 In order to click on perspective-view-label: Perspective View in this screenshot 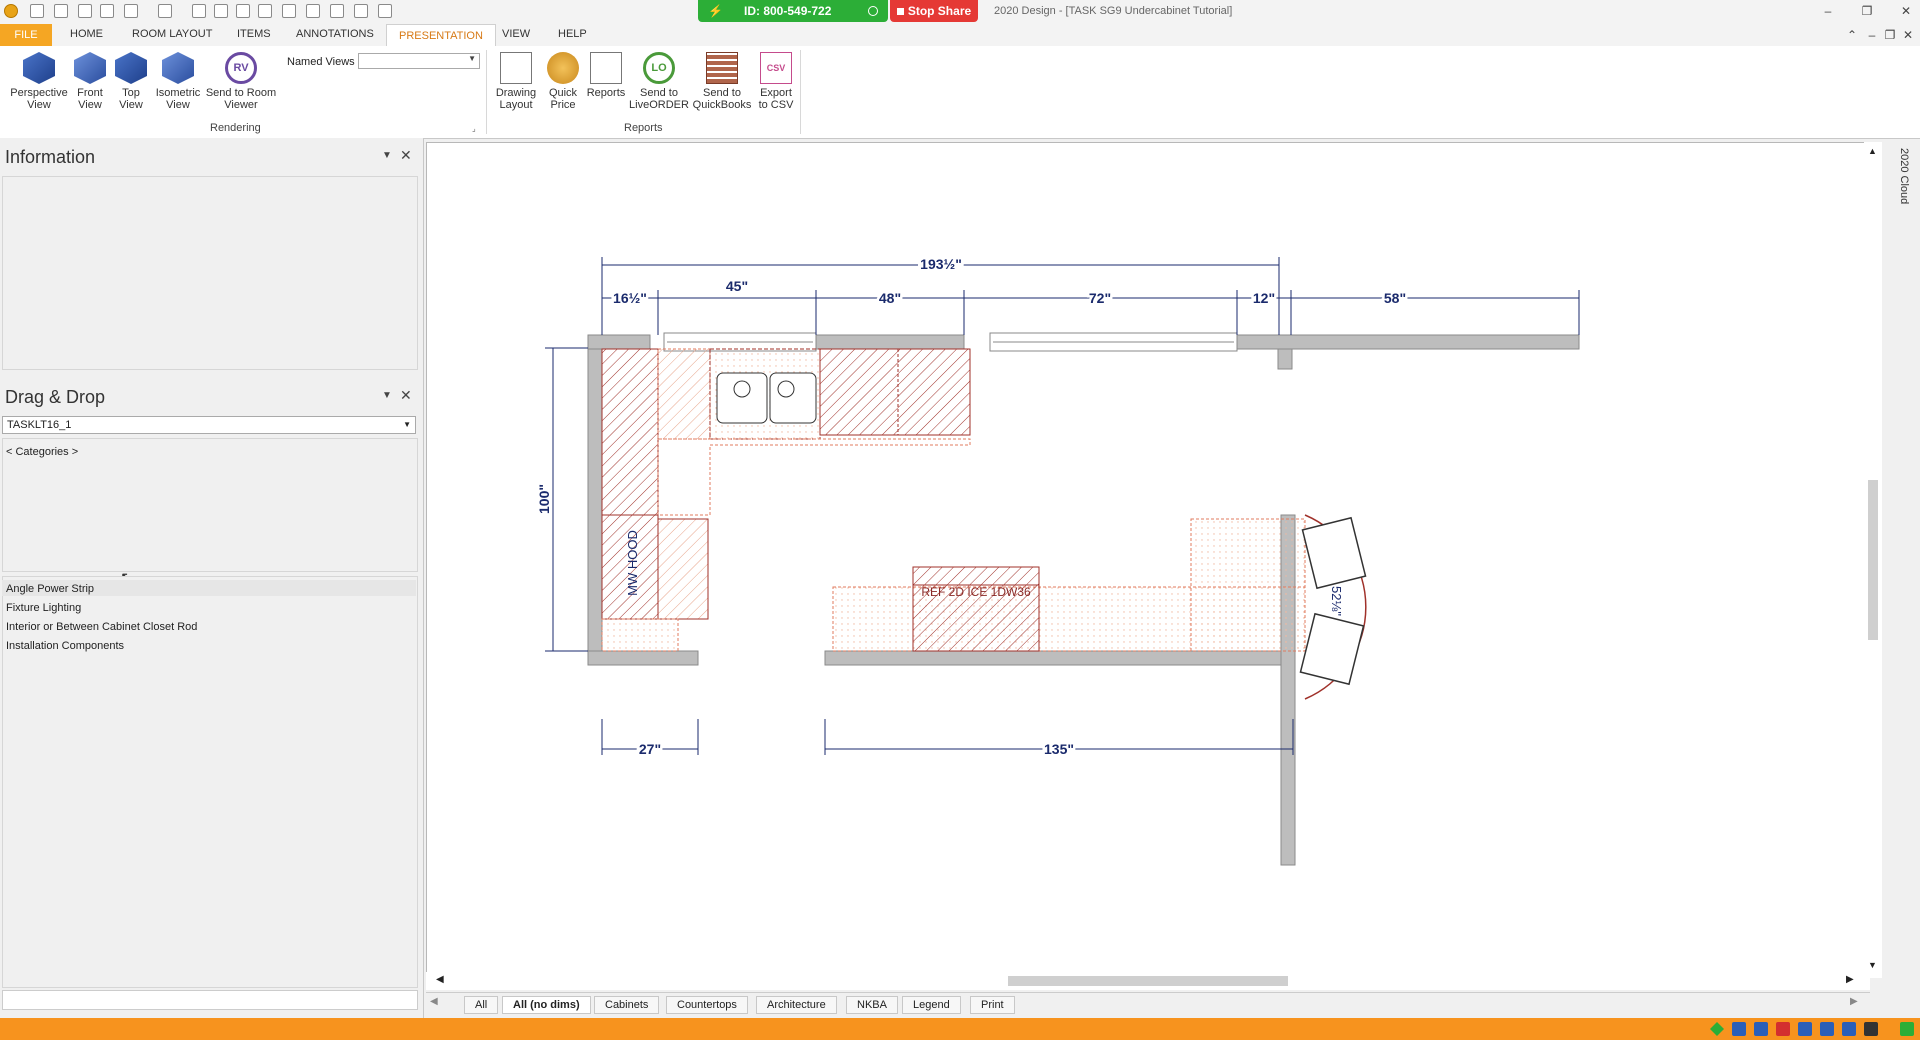, I will do `click(39, 99)`.